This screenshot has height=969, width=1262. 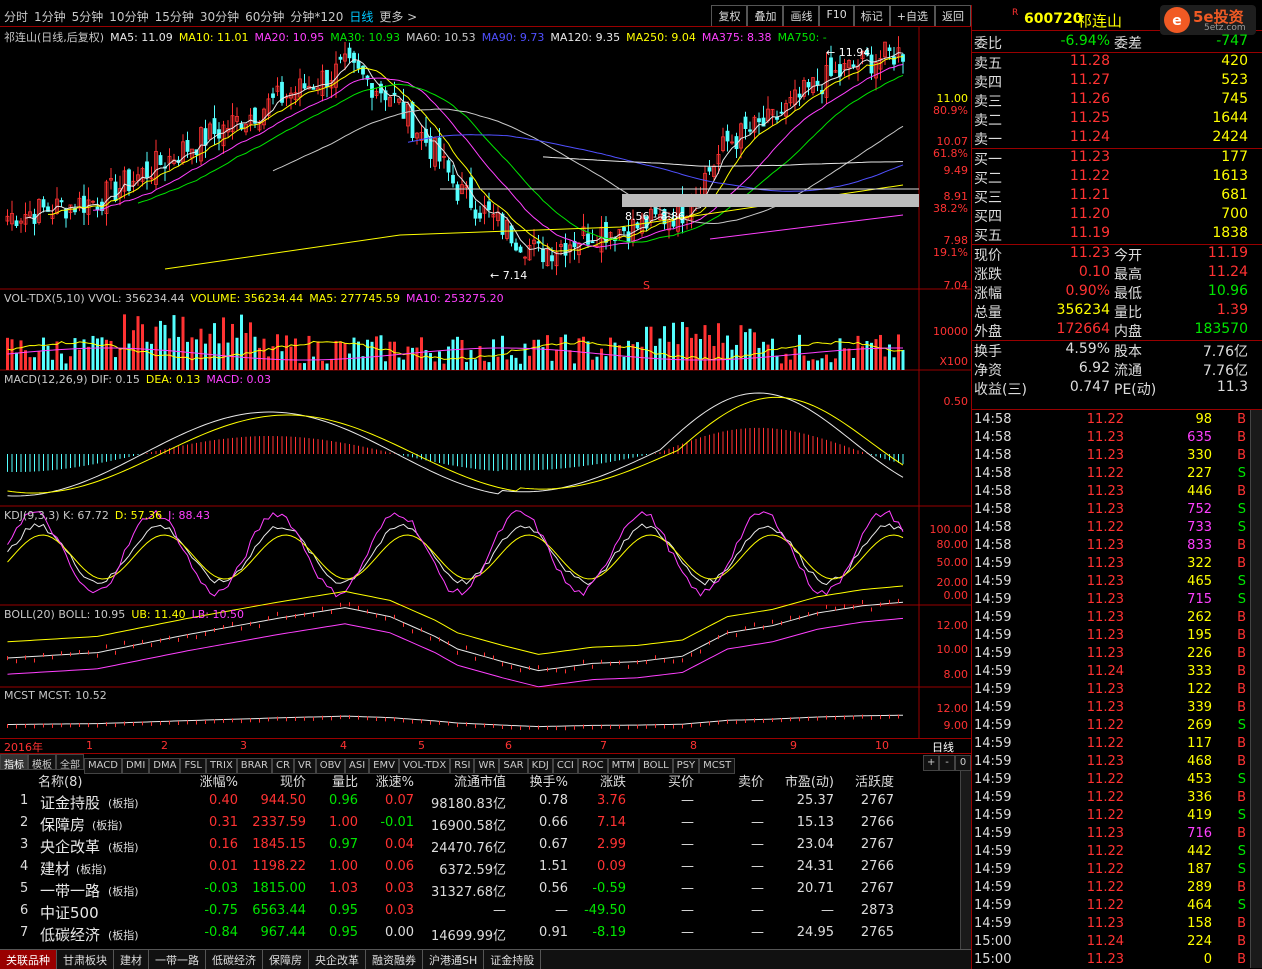 What do you see at coordinates (549, 780) in the screenshot?
I see `column-header: 换手%` at bounding box center [549, 780].